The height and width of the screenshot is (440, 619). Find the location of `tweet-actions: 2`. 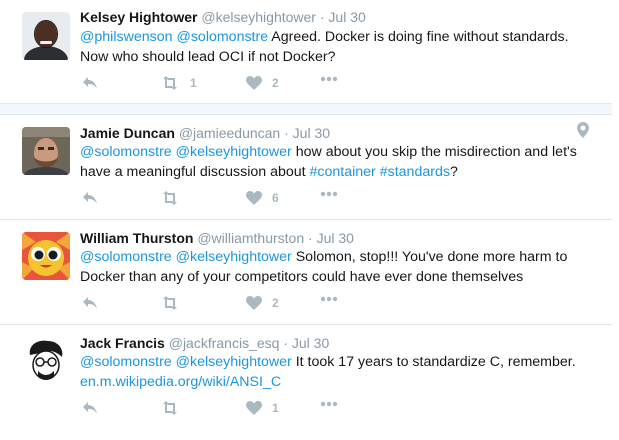

tweet-actions: 2 is located at coordinates (232, 305).